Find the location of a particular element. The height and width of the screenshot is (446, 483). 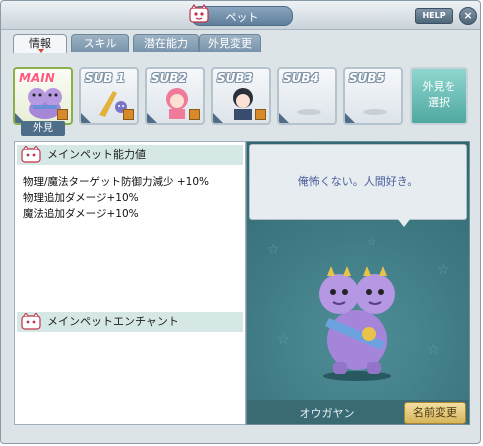

rename-button: 名前変更 is located at coordinates (435, 413).